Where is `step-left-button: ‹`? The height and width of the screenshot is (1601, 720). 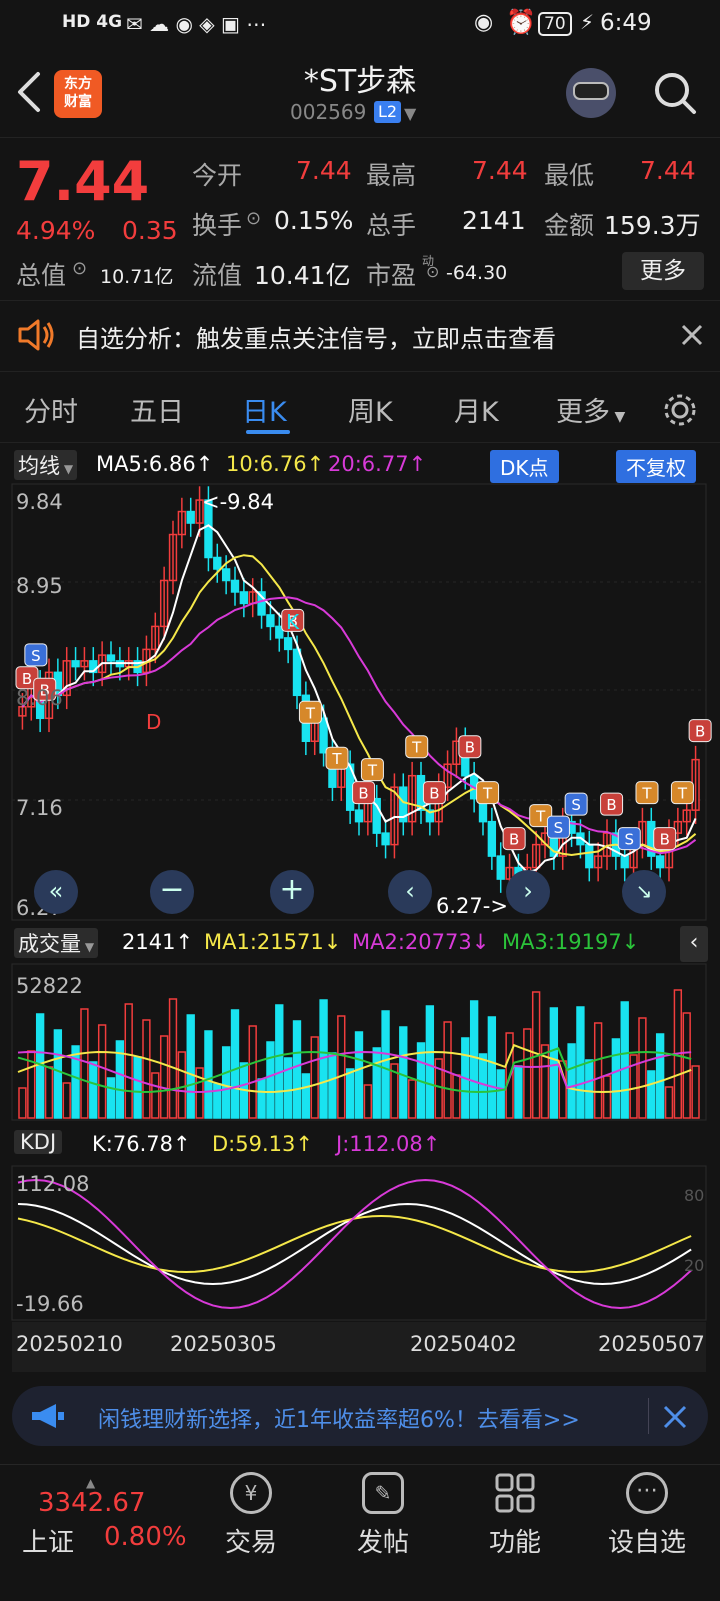
step-left-button: ‹ is located at coordinates (410, 892).